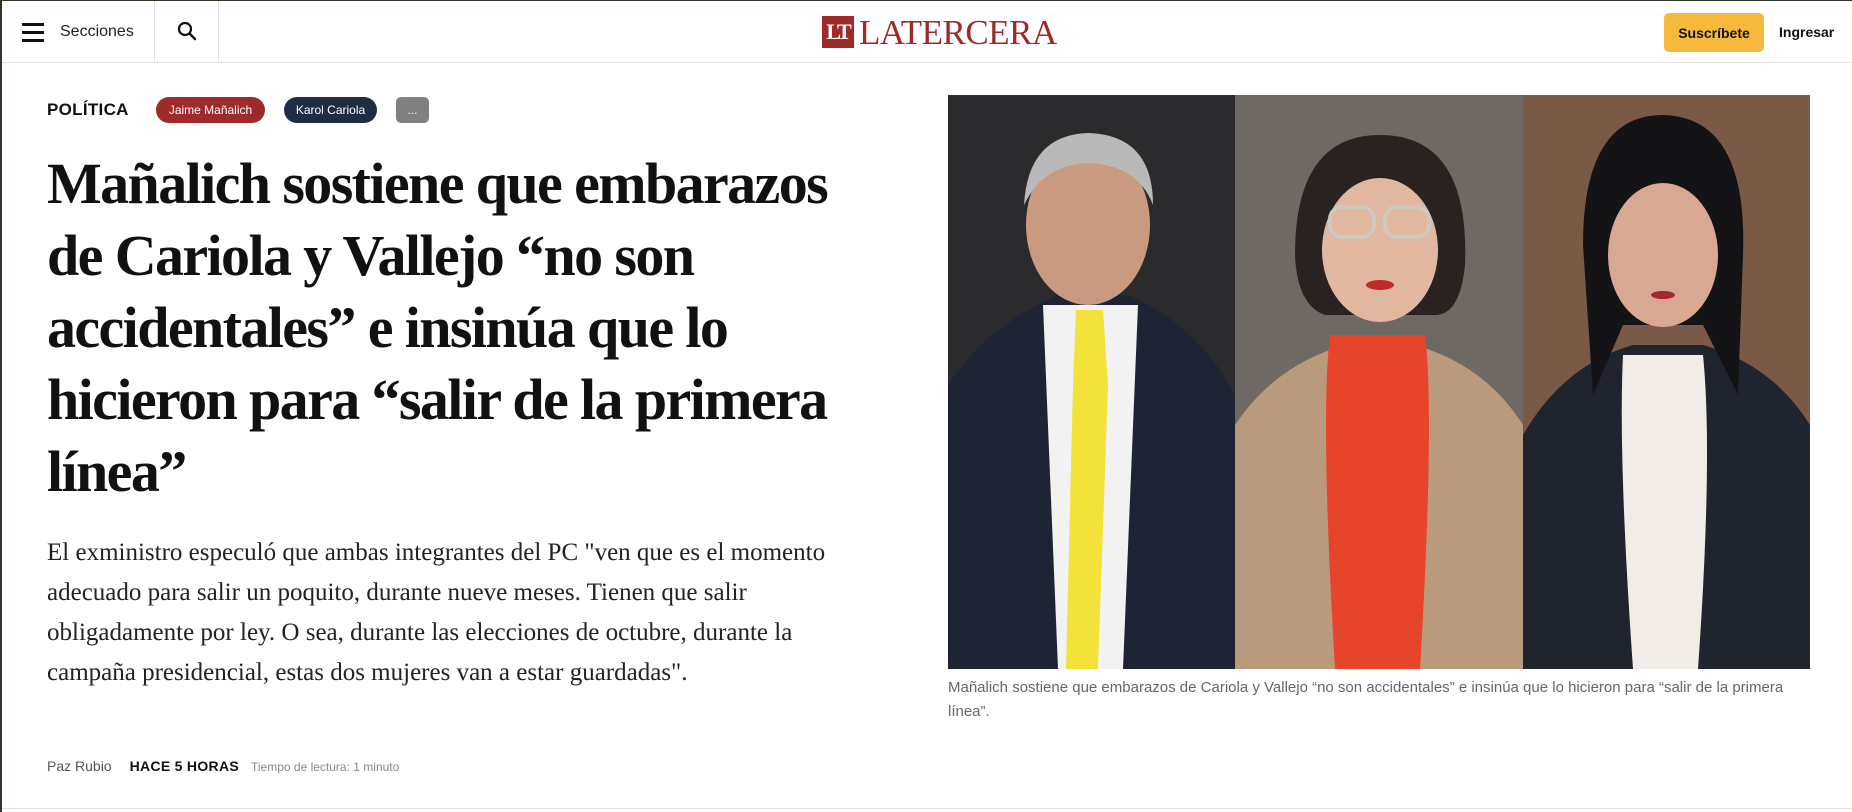 The width and height of the screenshot is (1852, 812). I want to click on photo-panel-woman-glasses, so click(1379, 382).